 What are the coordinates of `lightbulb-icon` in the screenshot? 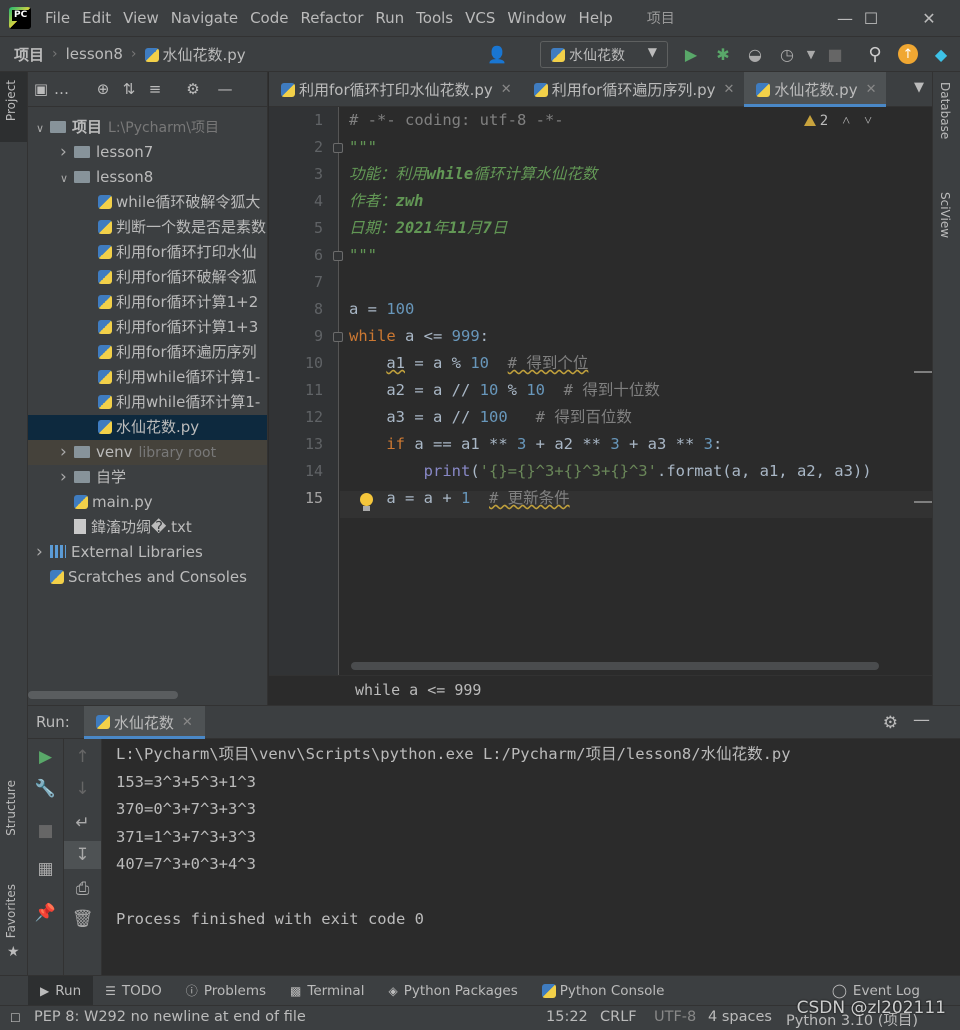 It's located at (366, 503).